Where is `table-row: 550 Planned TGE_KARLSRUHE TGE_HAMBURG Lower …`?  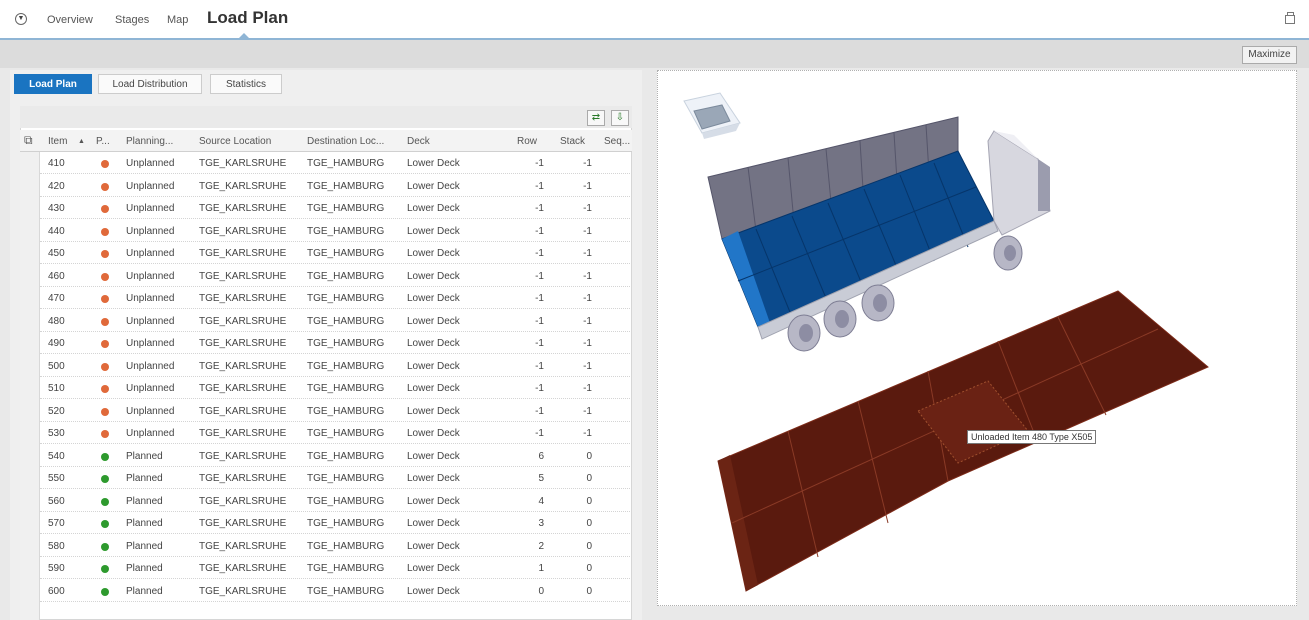 table-row: 550 Planned TGE_KARLSRUHE TGE_HAMBURG Lower … is located at coordinates (335, 478).